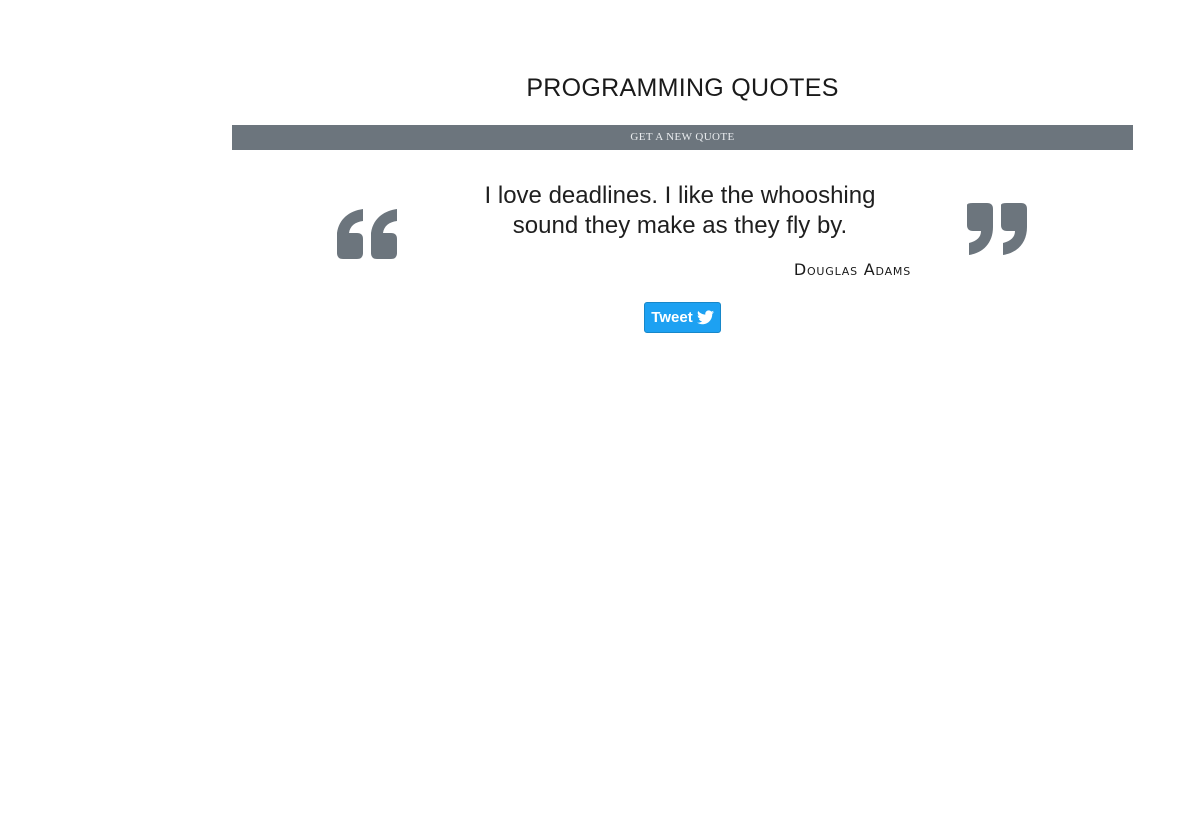 The height and width of the screenshot is (819, 1200). What do you see at coordinates (682, 88) in the screenshot?
I see `page-title: PROGRAMMING QUOTES` at bounding box center [682, 88].